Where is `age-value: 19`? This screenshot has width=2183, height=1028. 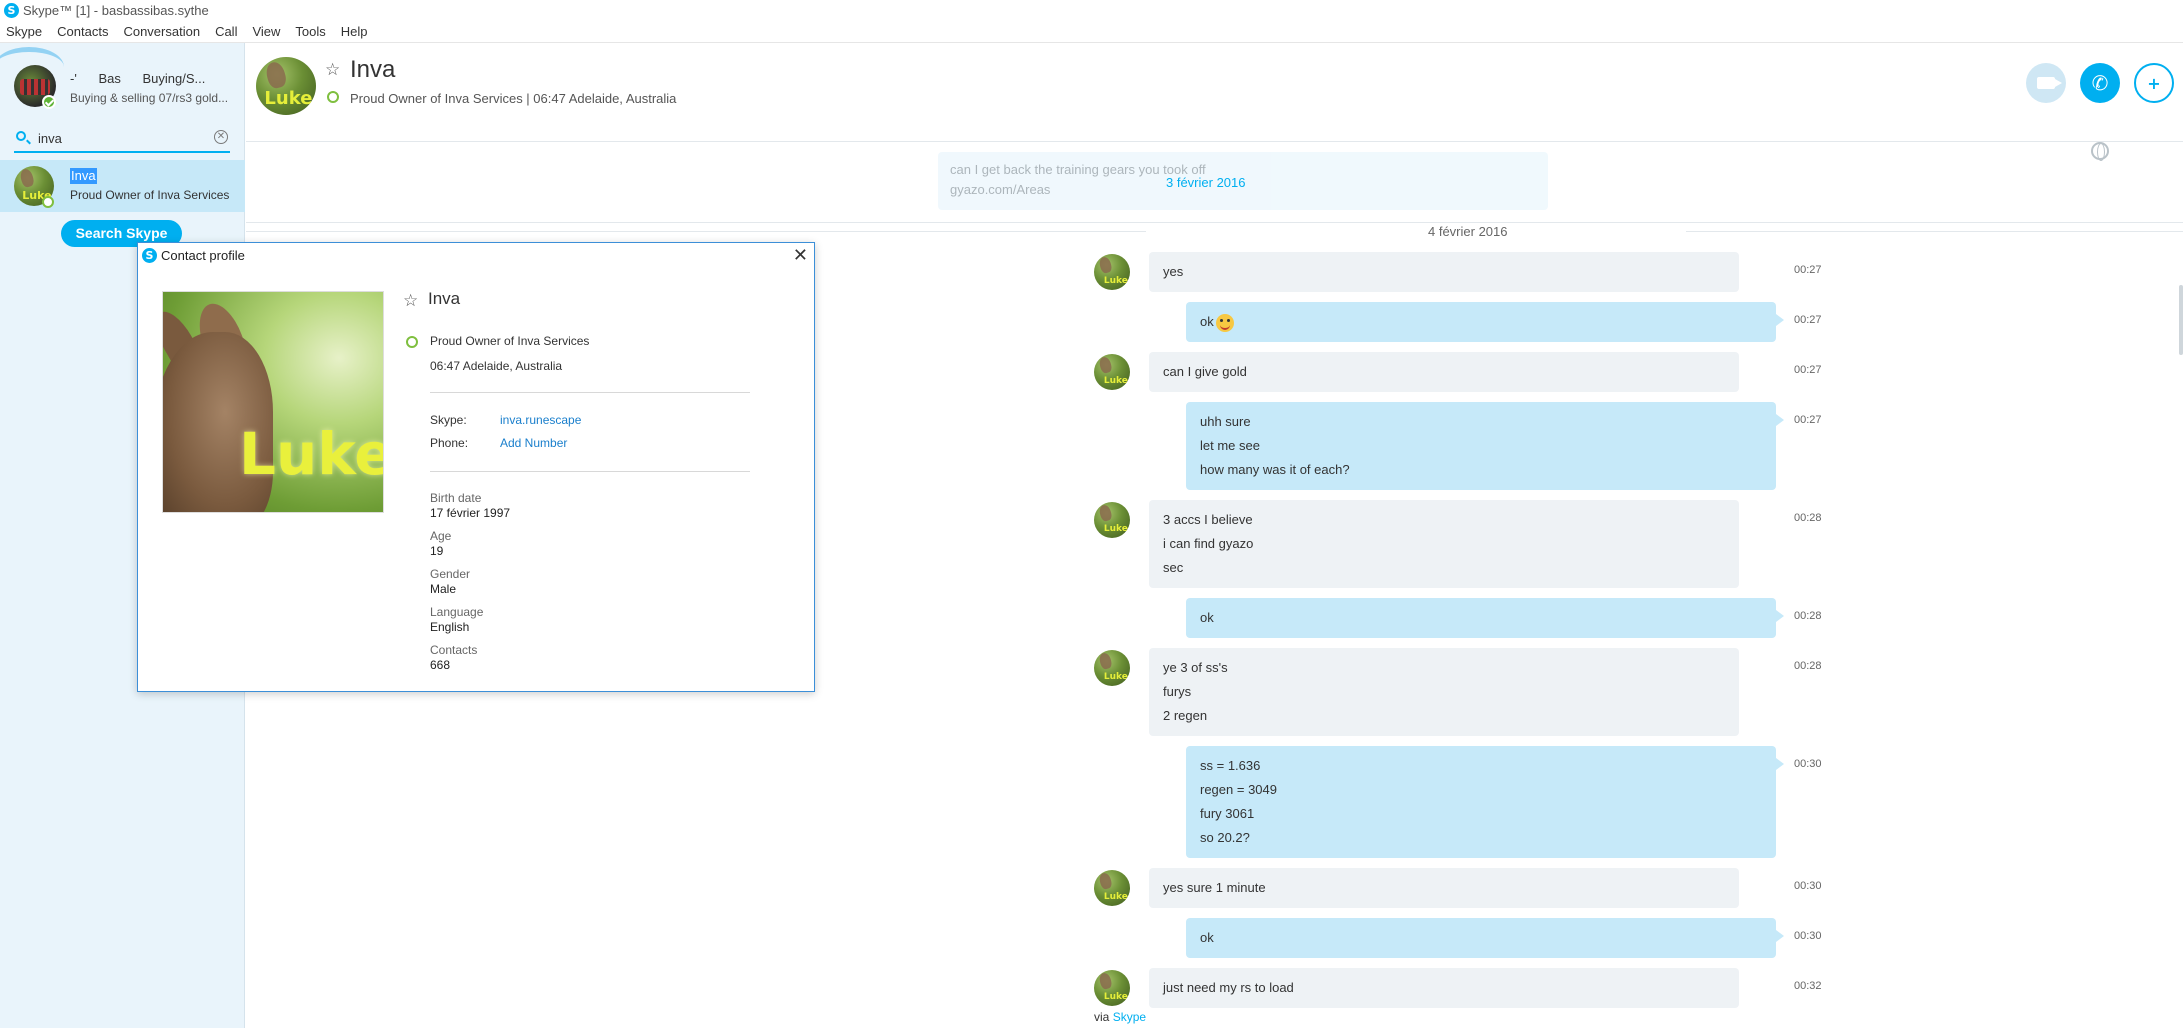 age-value: 19 is located at coordinates (437, 551).